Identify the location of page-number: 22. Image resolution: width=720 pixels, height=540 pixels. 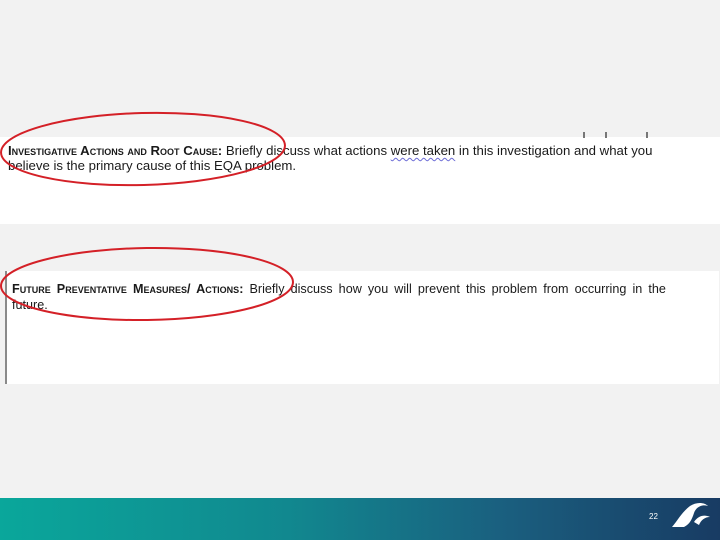
(653, 516).